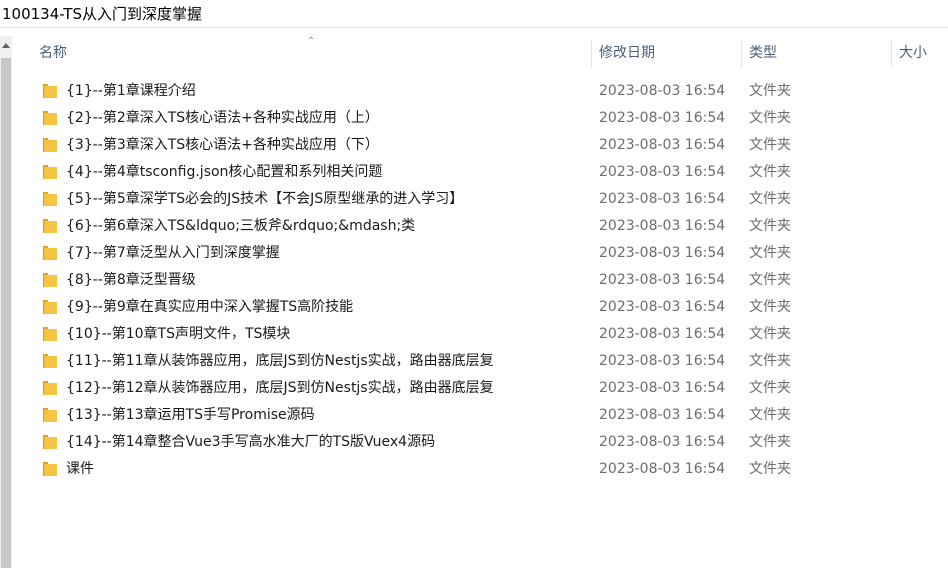 This screenshot has height=568, width=948. What do you see at coordinates (222, 118) in the screenshot?
I see `file-name: {2}--第2章深入TS核心语法+各种实战应用（上）` at bounding box center [222, 118].